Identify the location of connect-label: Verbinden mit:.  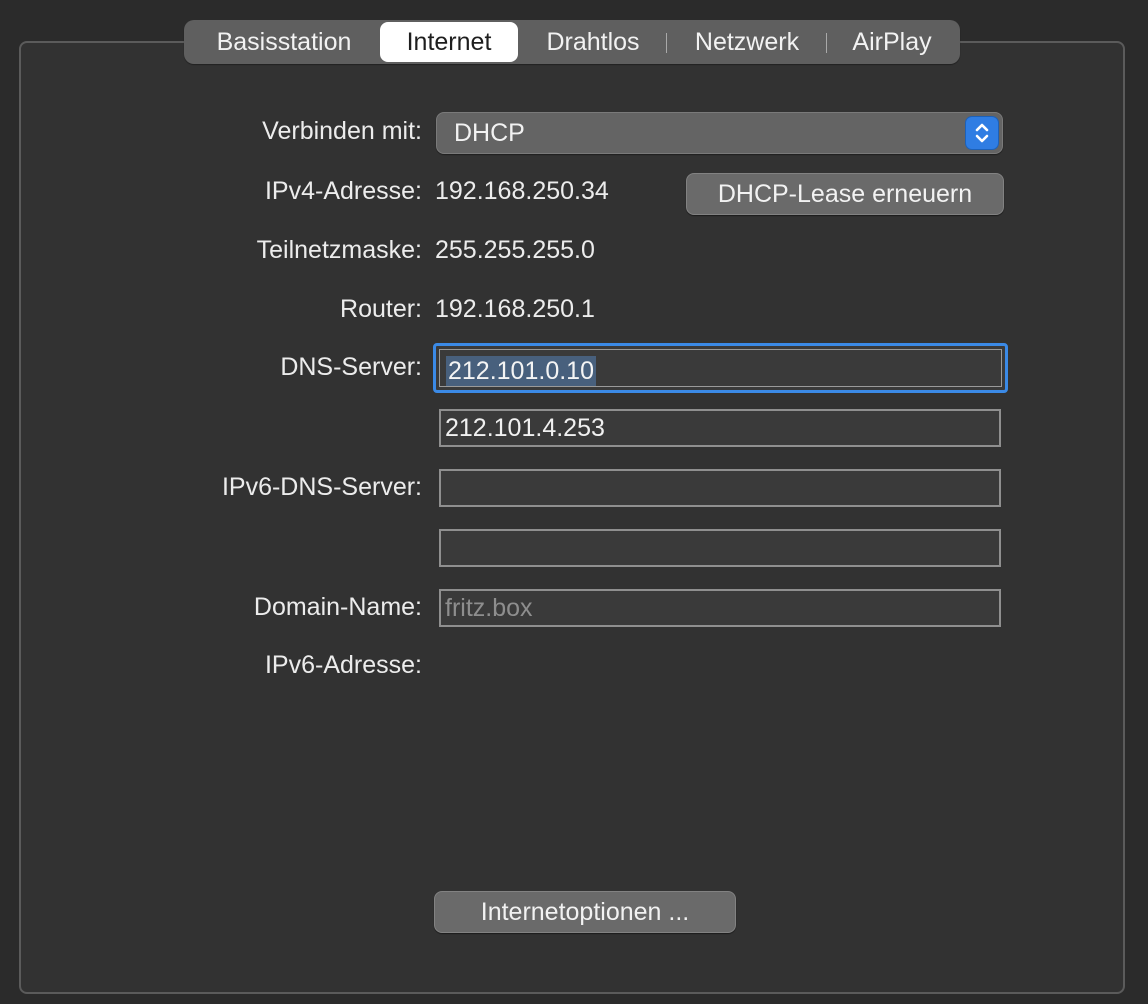
(342, 131).